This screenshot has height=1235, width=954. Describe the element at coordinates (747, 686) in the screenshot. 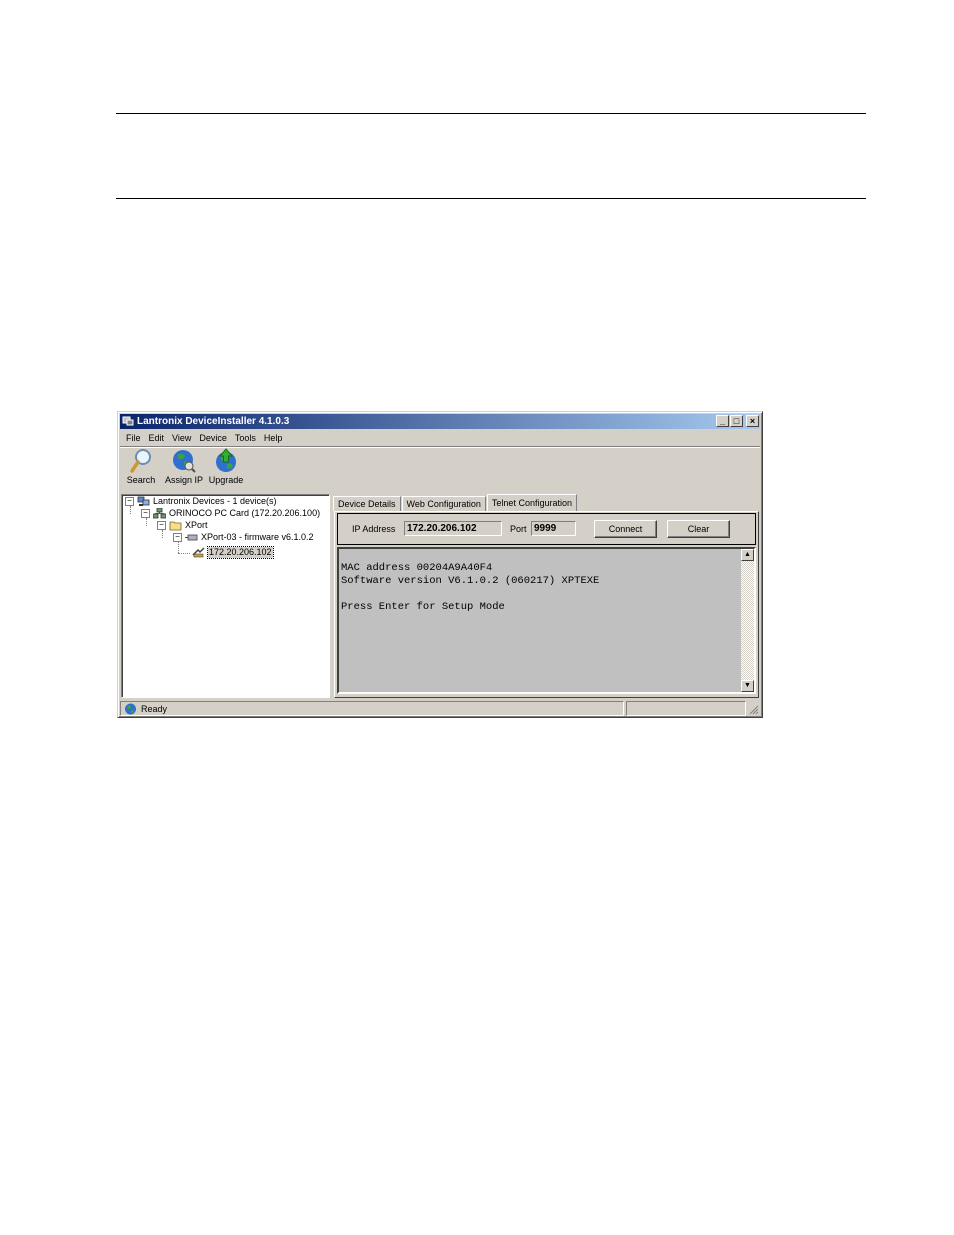

I see `scroll-down-button: ▼` at that location.